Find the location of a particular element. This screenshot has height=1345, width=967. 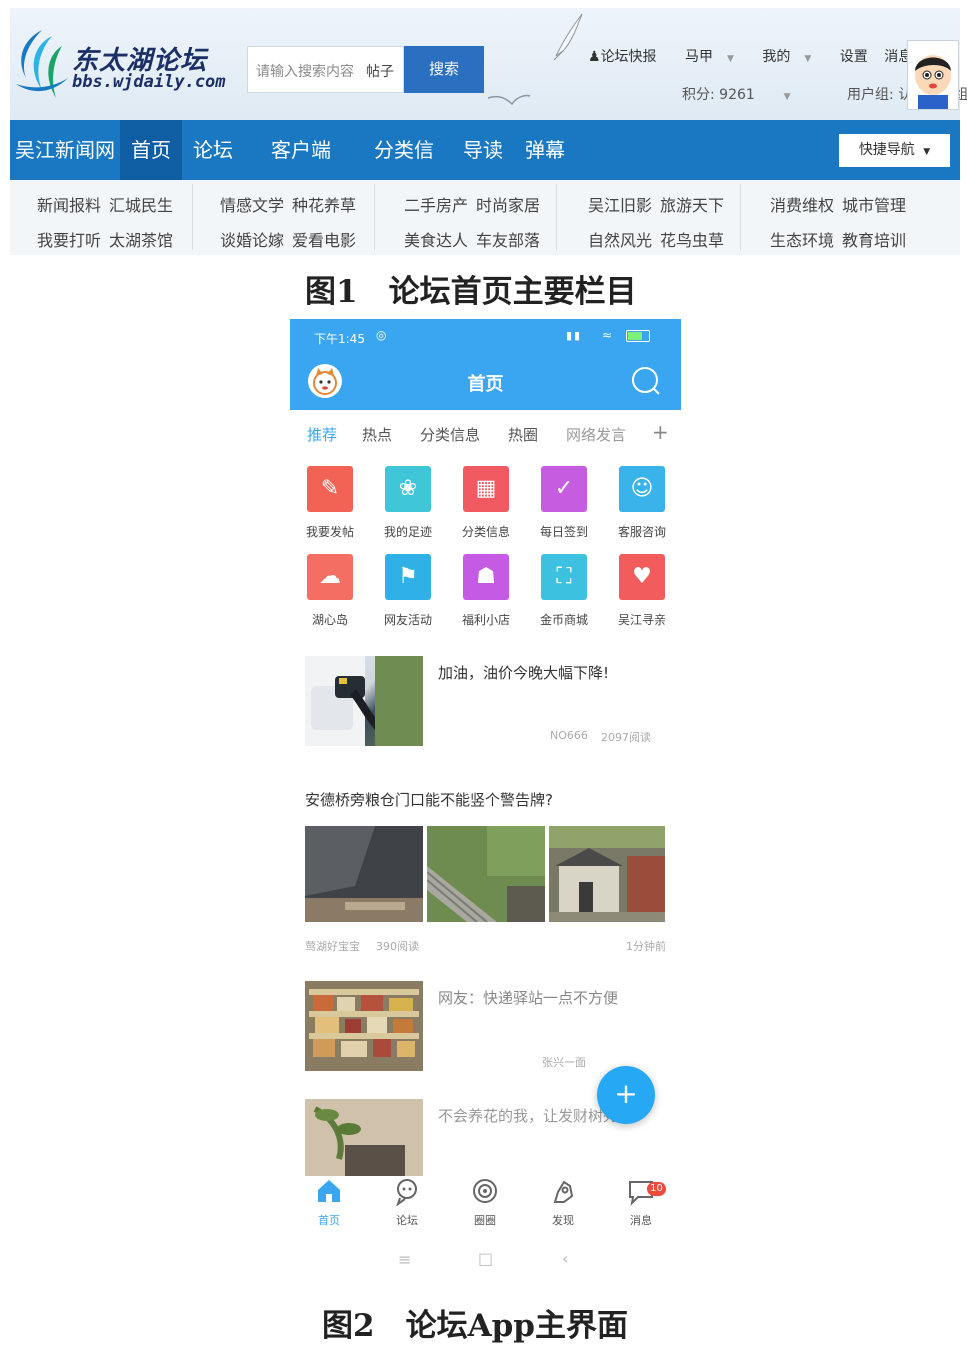

grid-label: 网友活动 is located at coordinates (407, 620).